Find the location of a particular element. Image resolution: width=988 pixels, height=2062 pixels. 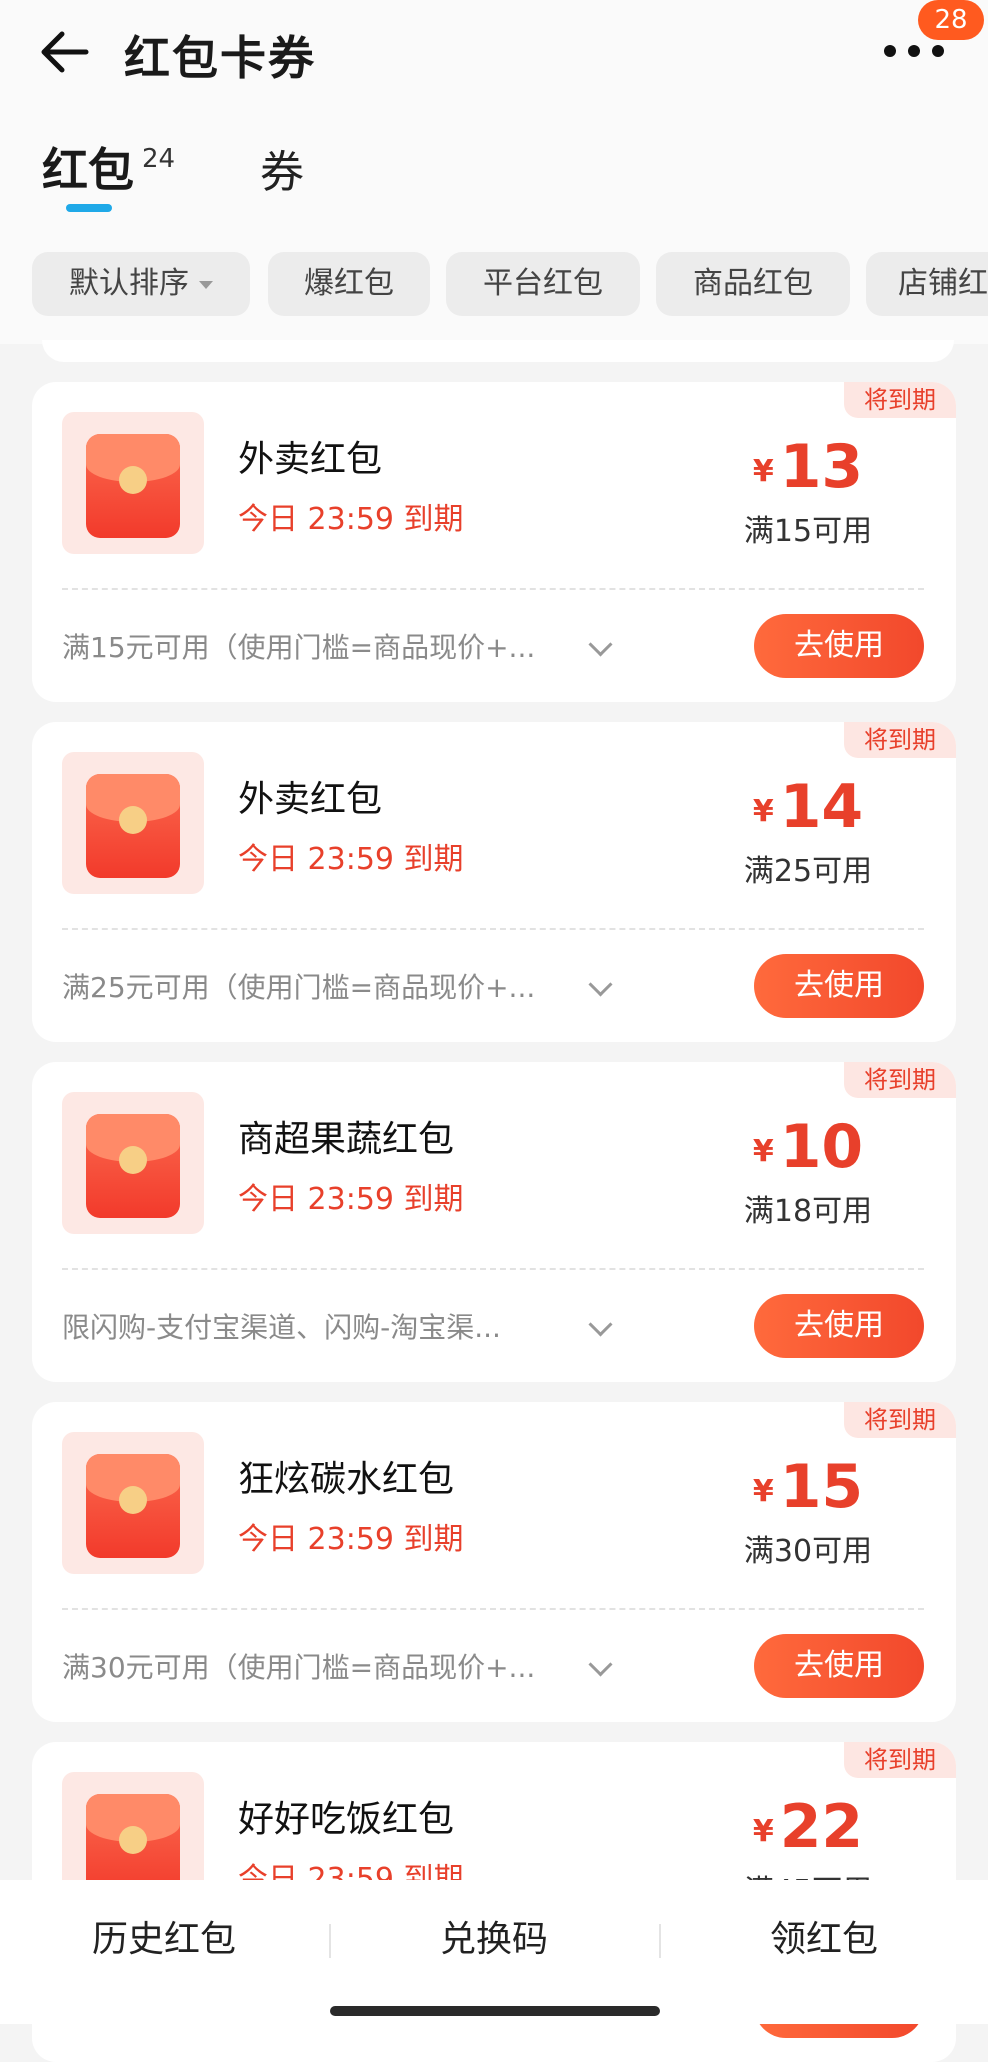

card-threshold: 满15可用 is located at coordinates (808, 531).